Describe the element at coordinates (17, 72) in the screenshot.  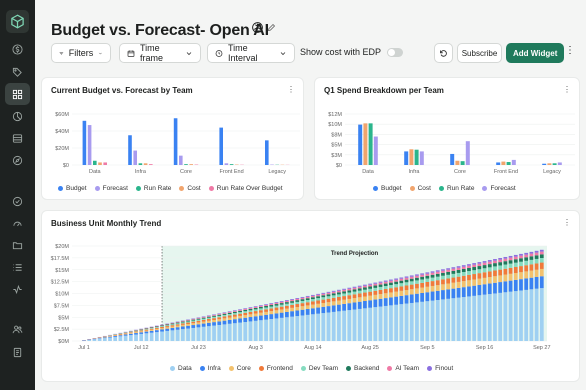
I see `sidebar-item-tags` at that location.